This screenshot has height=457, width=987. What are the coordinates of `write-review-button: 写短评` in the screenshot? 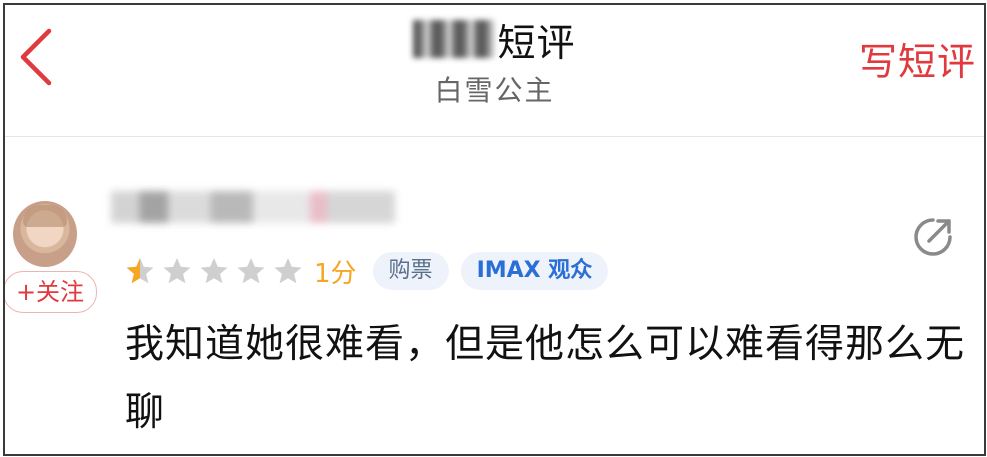 It's located at (917, 58).